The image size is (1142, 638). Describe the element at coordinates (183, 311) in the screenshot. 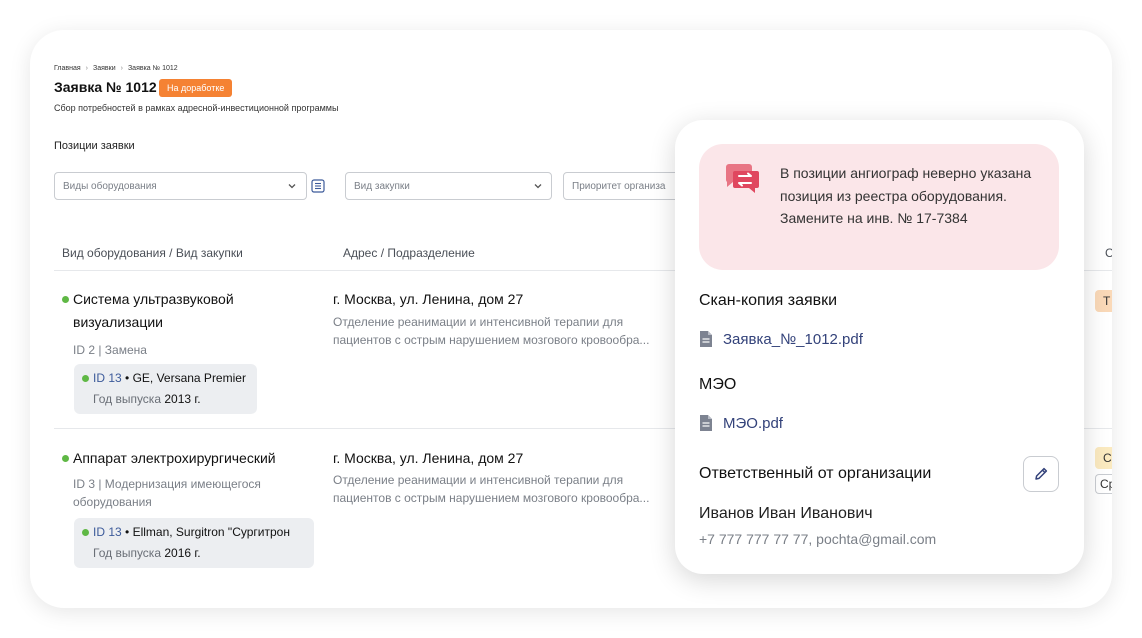

I see `equipment-name: Система ультразвуковой визуализации` at that location.